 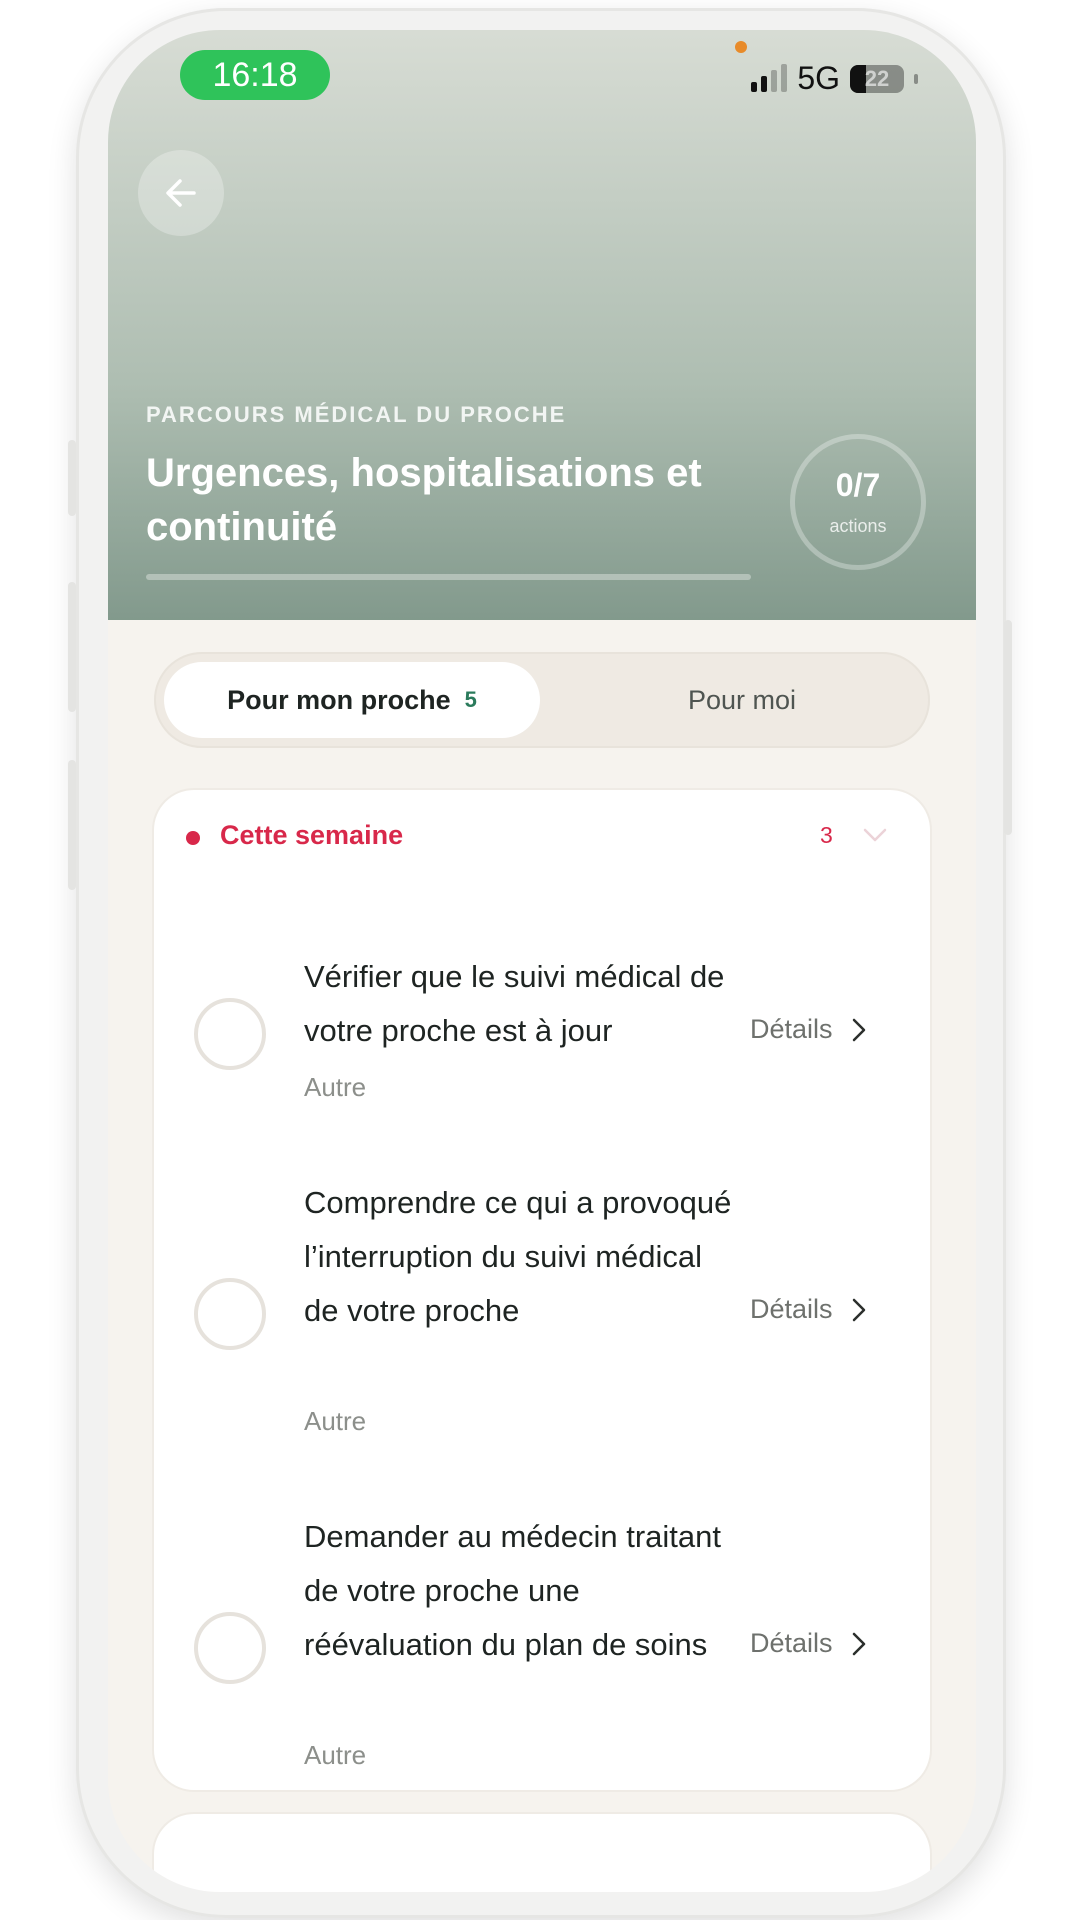 I want to click on back-button, so click(x=181, y=193).